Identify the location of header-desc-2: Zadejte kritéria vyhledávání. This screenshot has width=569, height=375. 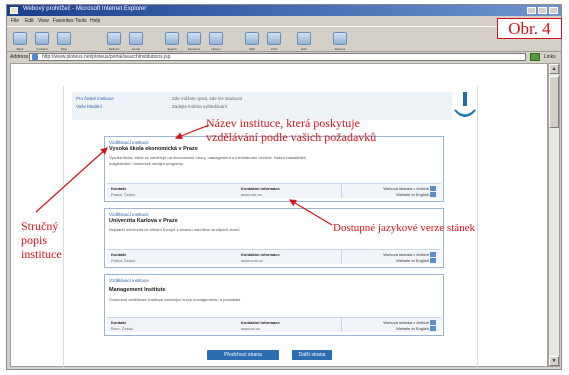
(200, 106).